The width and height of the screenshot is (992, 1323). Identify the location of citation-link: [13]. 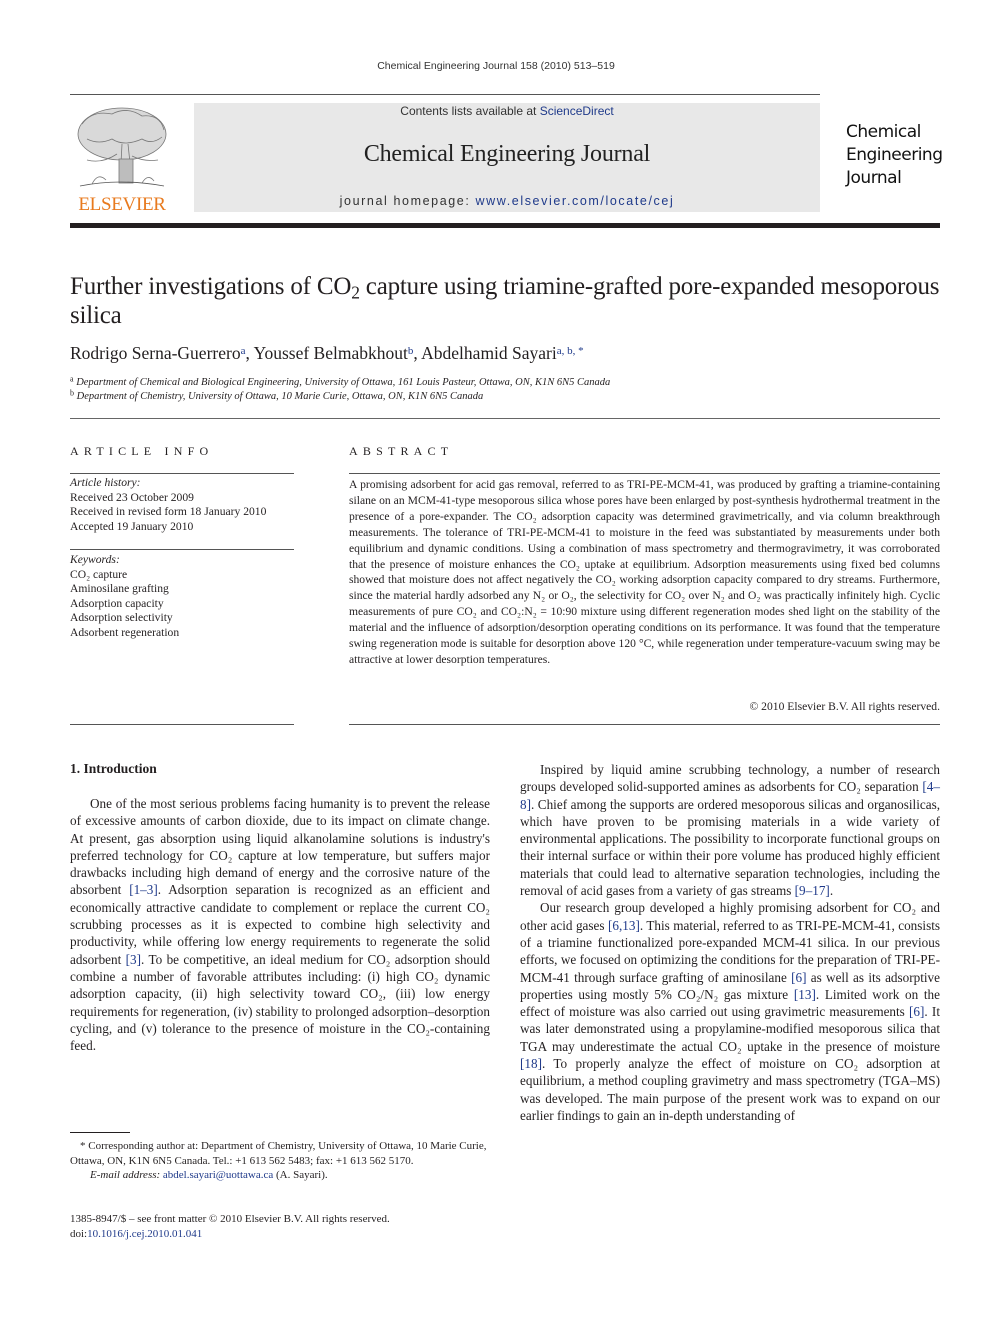
(805, 994).